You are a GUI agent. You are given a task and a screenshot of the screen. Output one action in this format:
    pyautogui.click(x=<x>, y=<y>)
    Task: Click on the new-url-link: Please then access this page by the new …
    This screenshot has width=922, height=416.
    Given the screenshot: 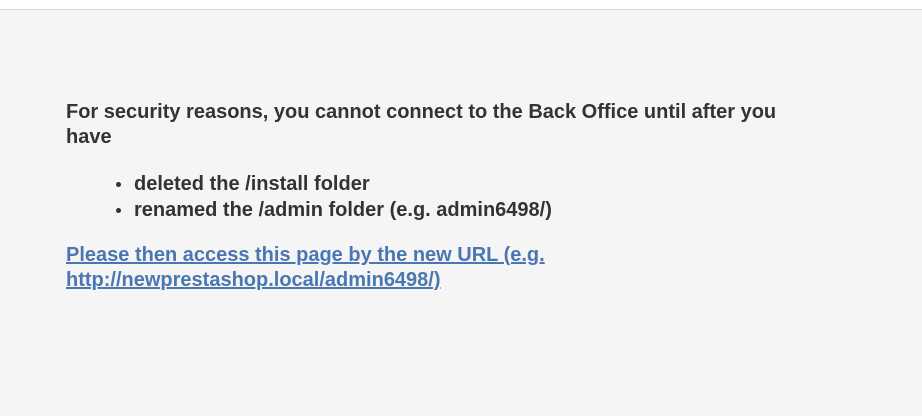 What is the action you would take?
    pyautogui.click(x=416, y=268)
    